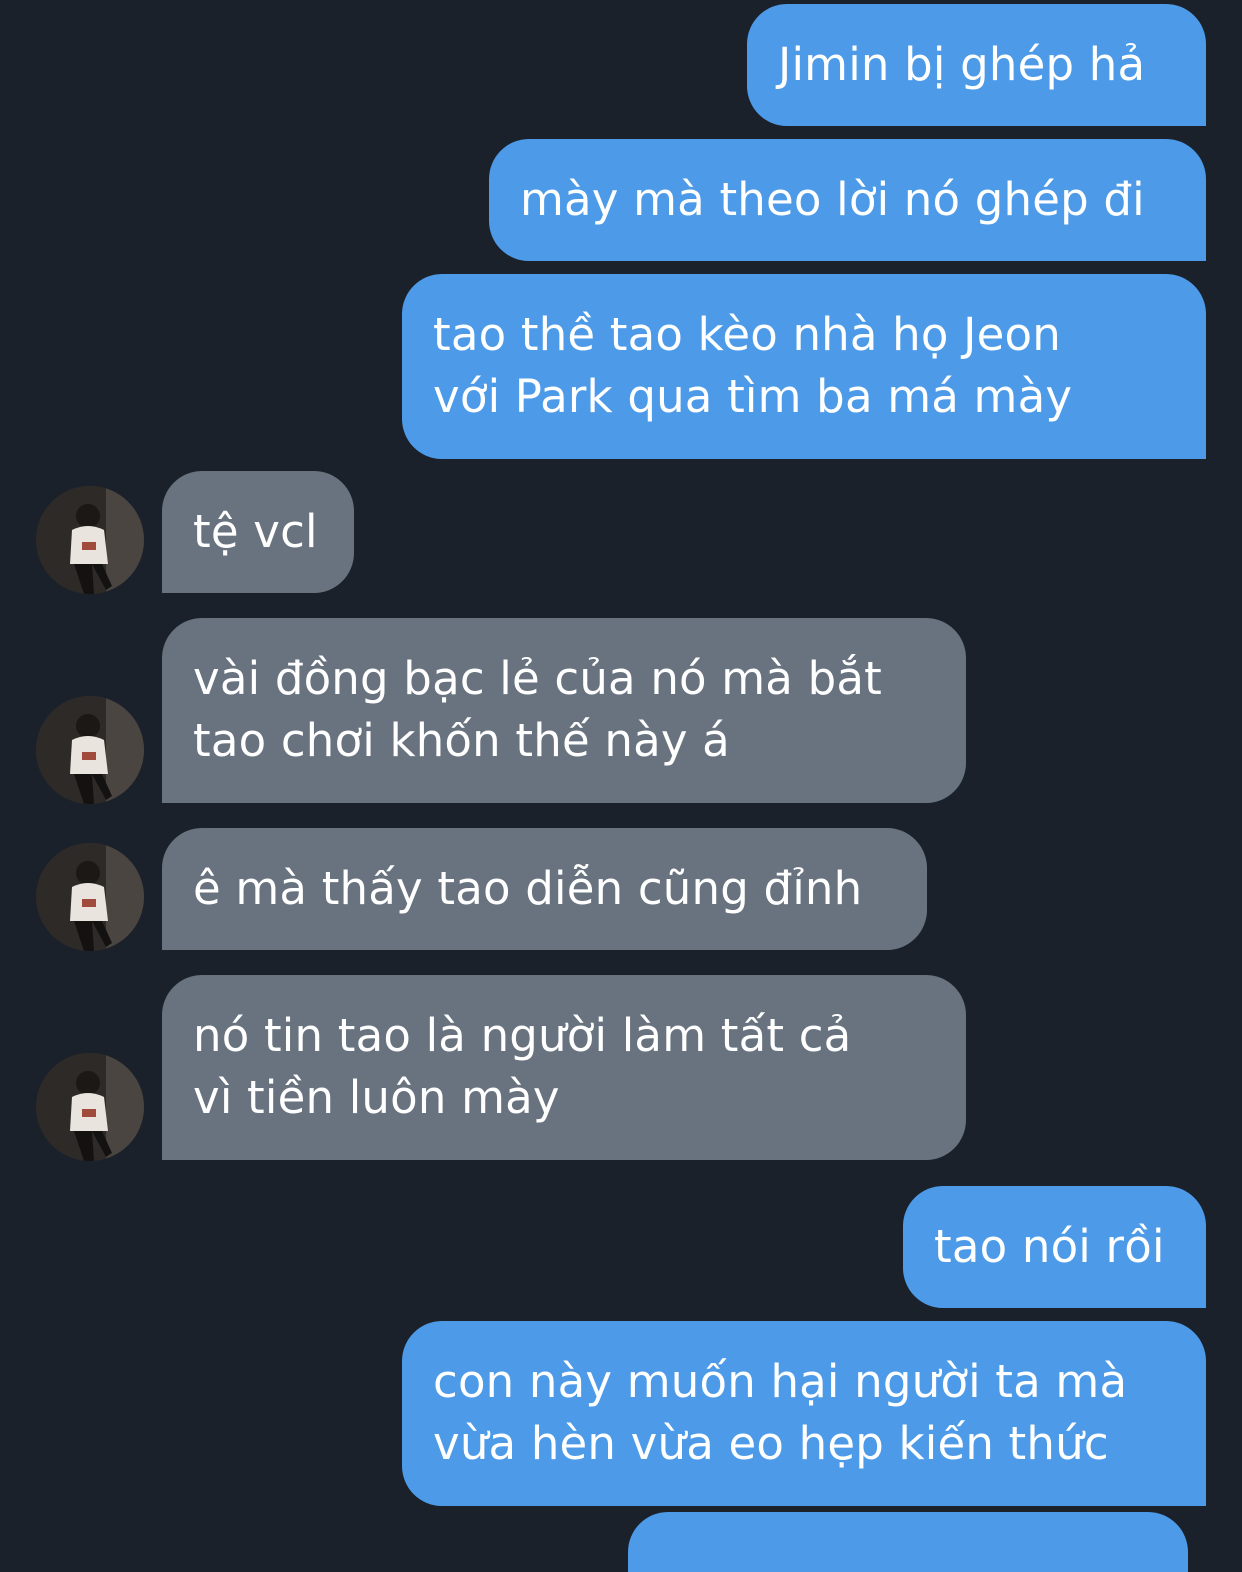 The height and width of the screenshot is (1572, 1242). Describe the element at coordinates (747, 334) in the screenshot. I see `message-text: tao thề tao kèo nhà họ Jeon` at that location.